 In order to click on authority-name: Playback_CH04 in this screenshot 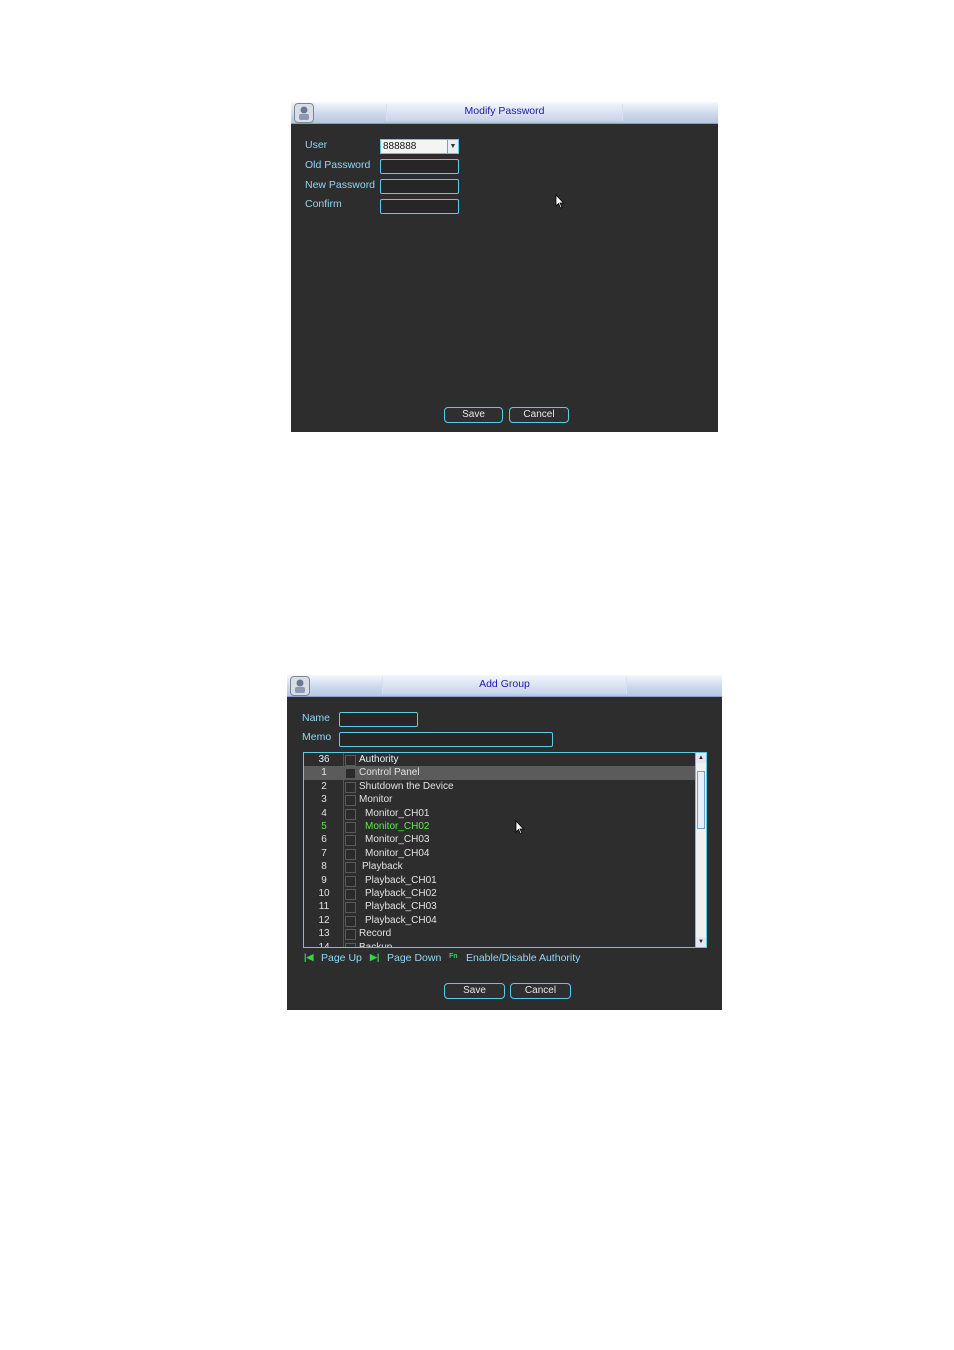, I will do `click(401, 920)`.